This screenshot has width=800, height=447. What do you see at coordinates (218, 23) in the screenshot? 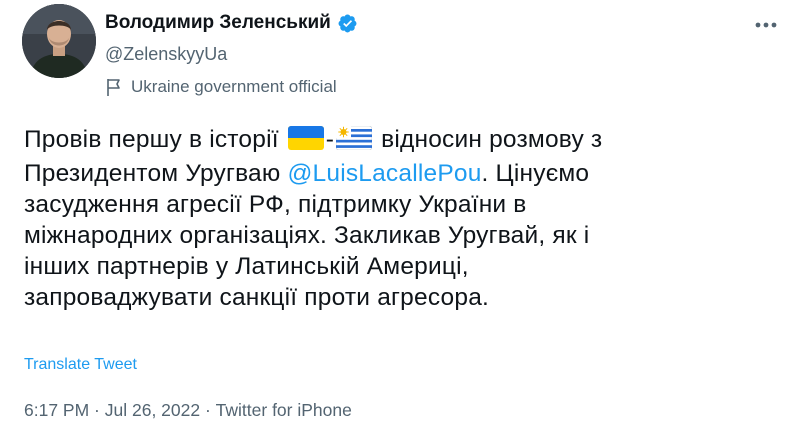
I see `display-name: Володимир Зеленський` at bounding box center [218, 23].